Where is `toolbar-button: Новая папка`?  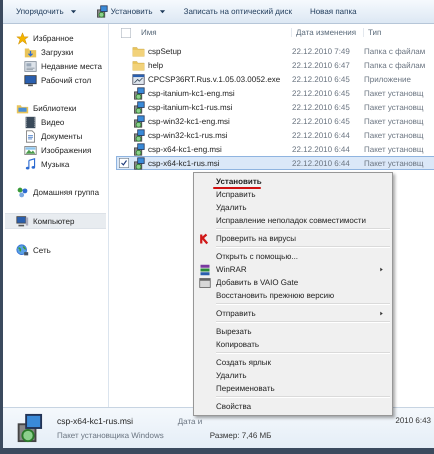
toolbar-button: Новая папка is located at coordinates (333, 11).